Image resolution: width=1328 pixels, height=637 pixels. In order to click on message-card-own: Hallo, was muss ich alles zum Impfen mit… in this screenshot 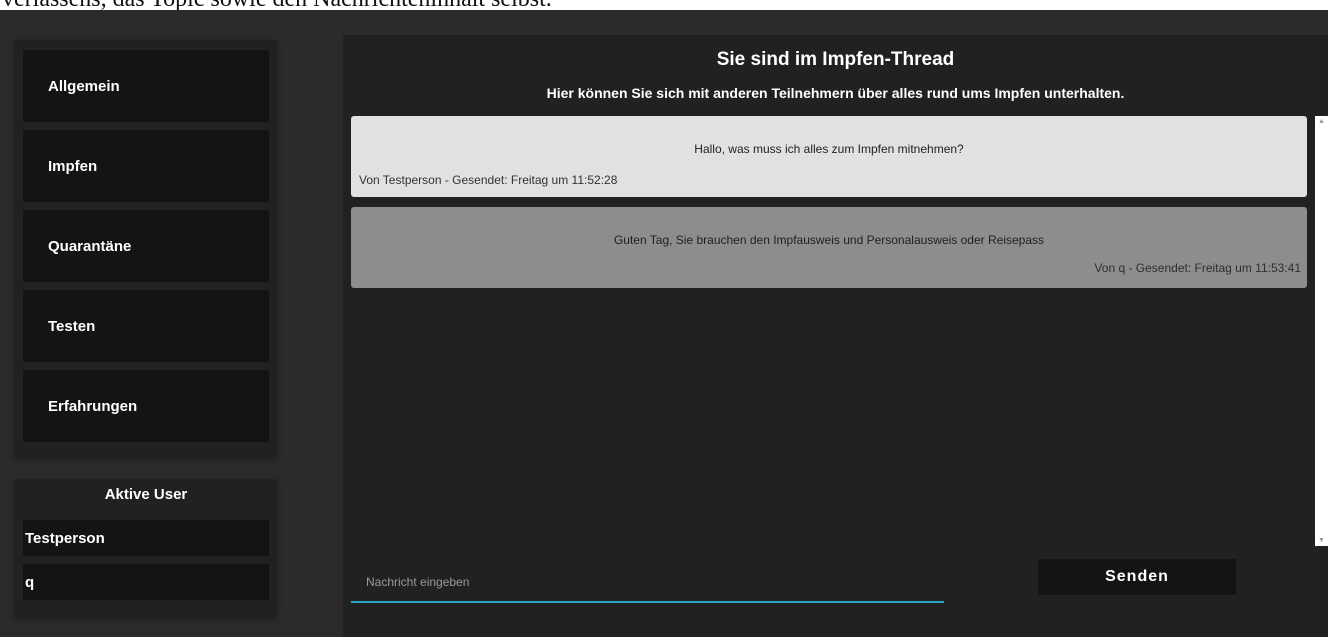, I will do `click(829, 156)`.